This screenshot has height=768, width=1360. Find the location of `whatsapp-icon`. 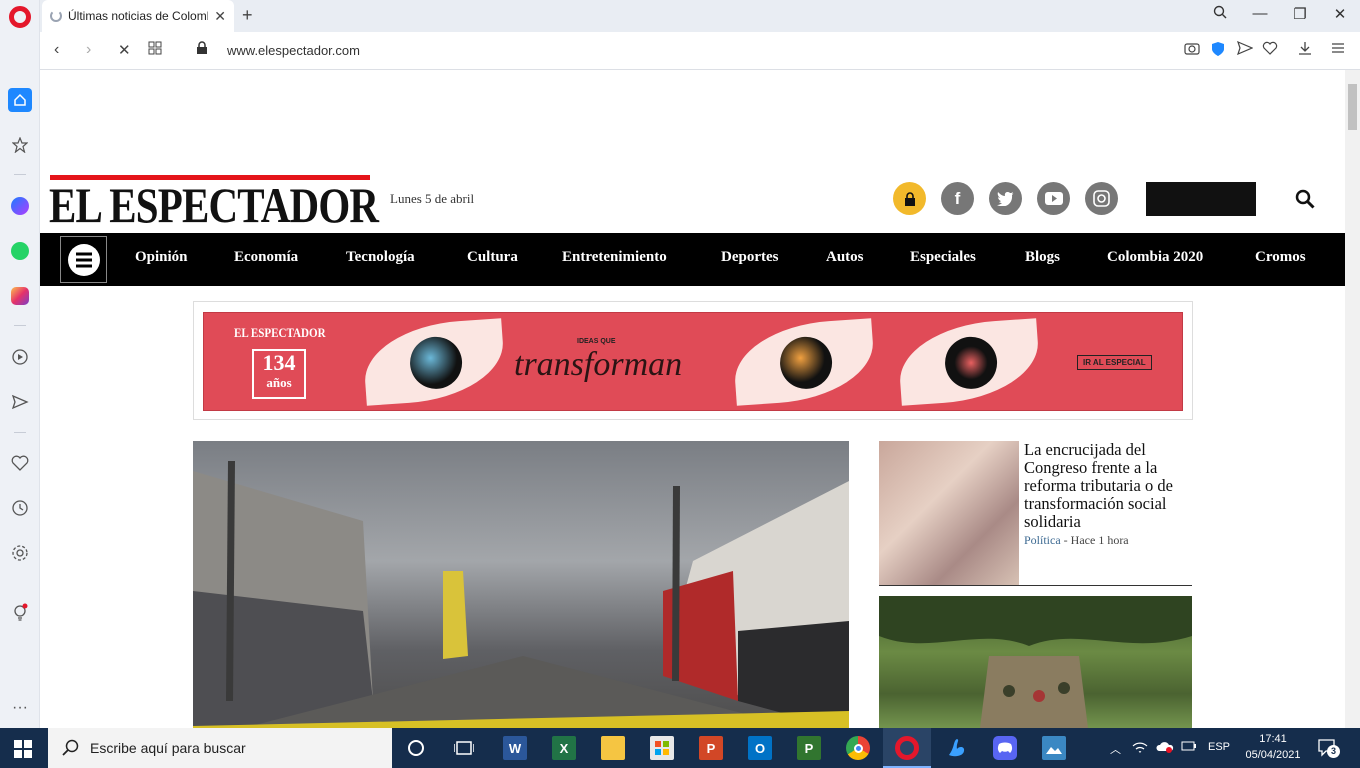

whatsapp-icon is located at coordinates (20, 251).